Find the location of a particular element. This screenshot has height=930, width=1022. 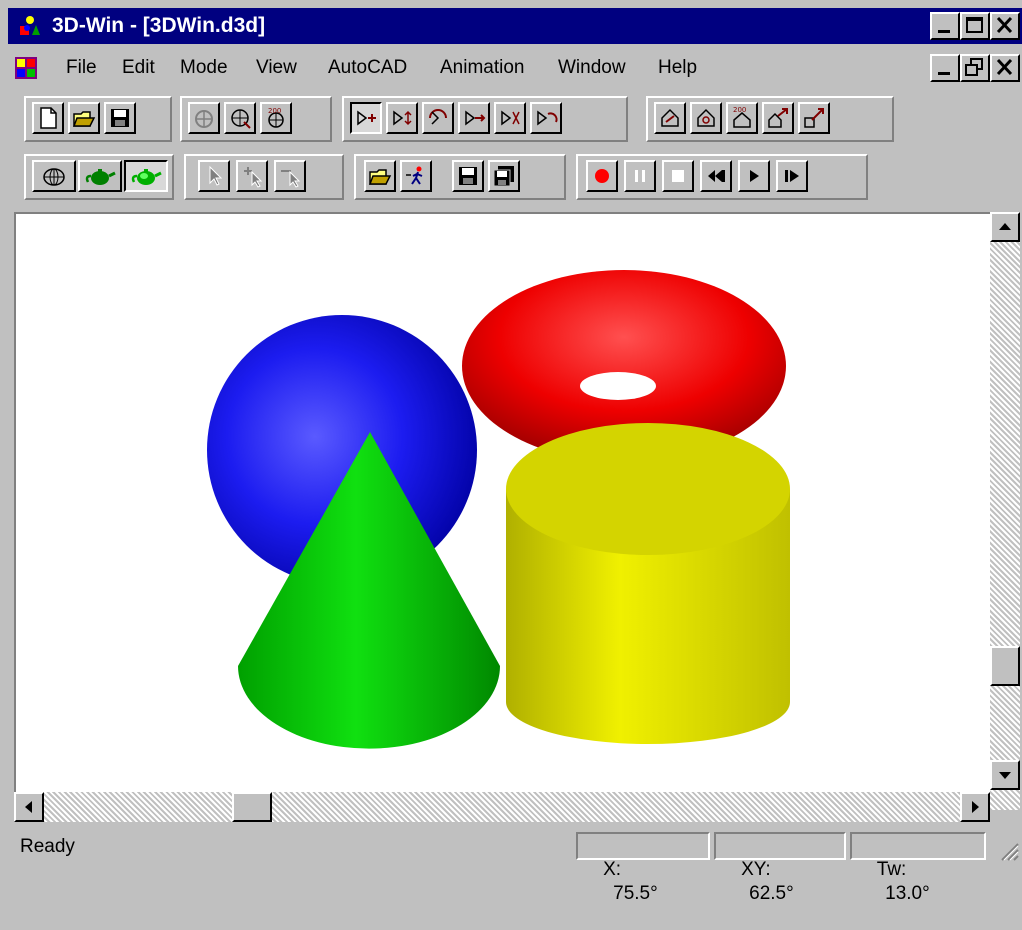

minimize-button is located at coordinates (945, 26).